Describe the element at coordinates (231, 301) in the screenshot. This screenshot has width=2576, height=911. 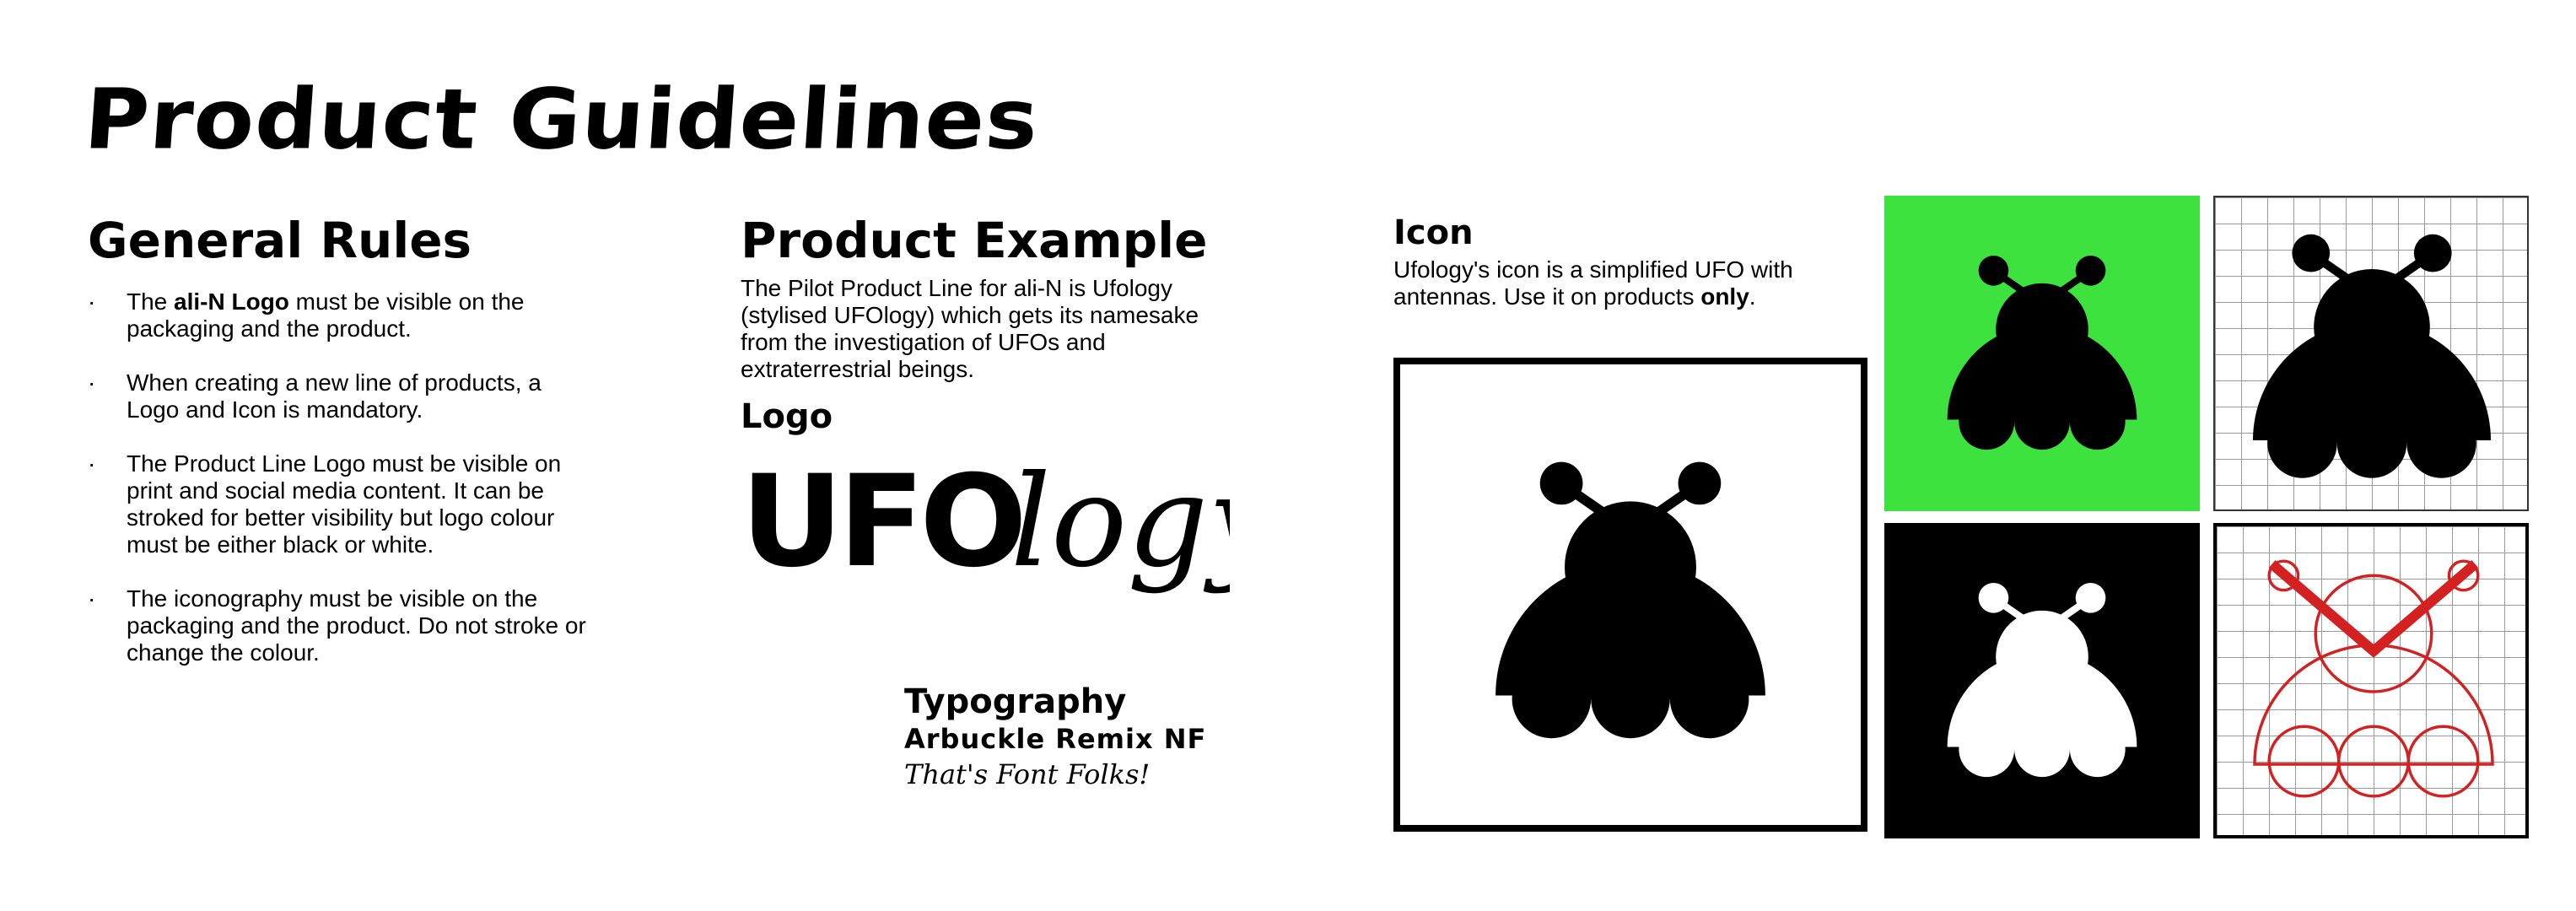
I see `rule-text-bold: ali-N Logo` at that location.